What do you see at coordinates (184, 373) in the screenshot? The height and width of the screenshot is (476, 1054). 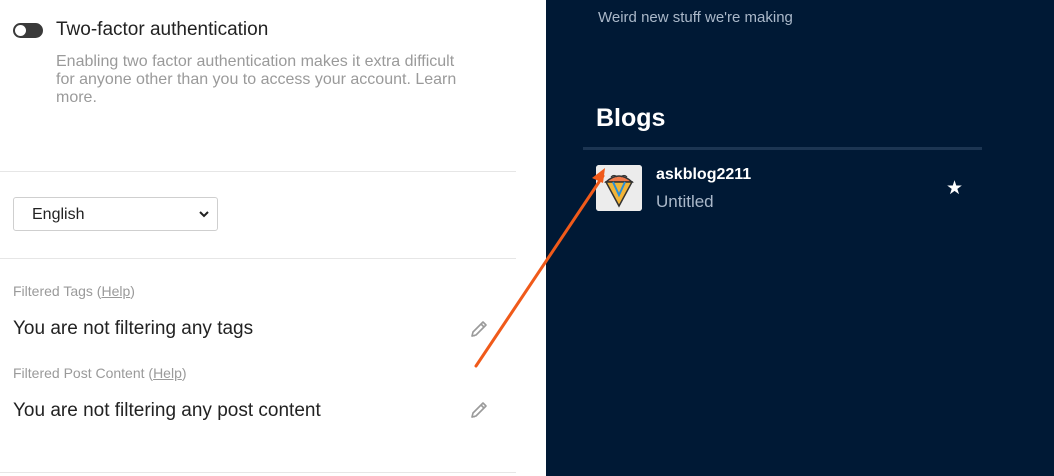 I see `filtered-post-content-label-close: )` at bounding box center [184, 373].